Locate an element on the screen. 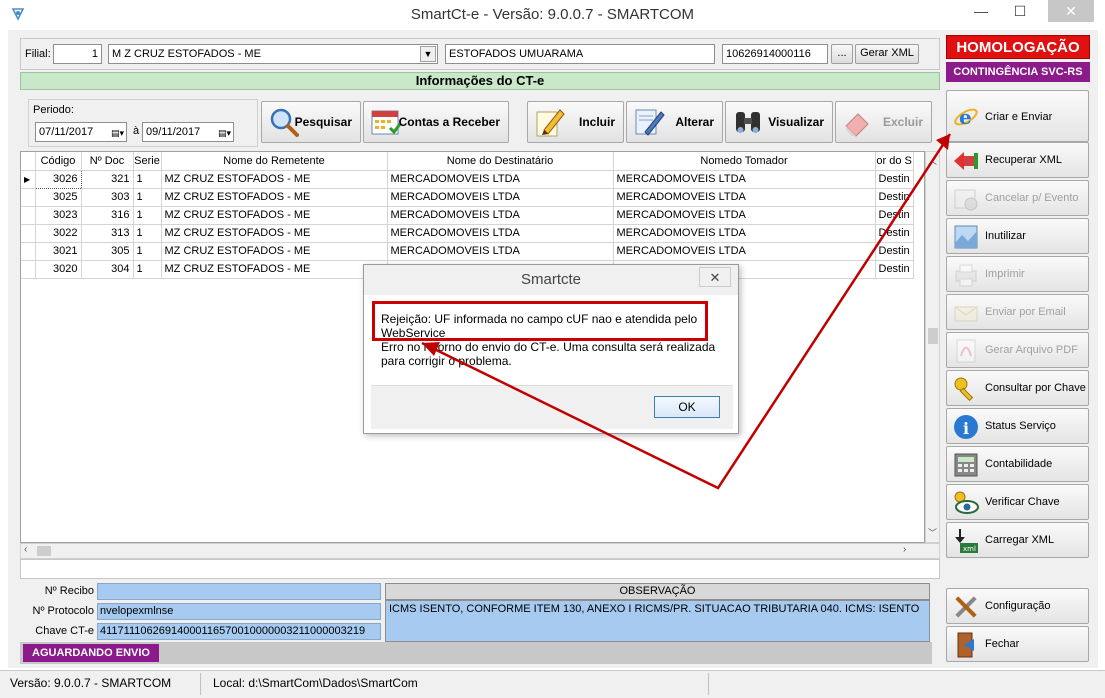  filial-code-input: 1 is located at coordinates (77, 54).